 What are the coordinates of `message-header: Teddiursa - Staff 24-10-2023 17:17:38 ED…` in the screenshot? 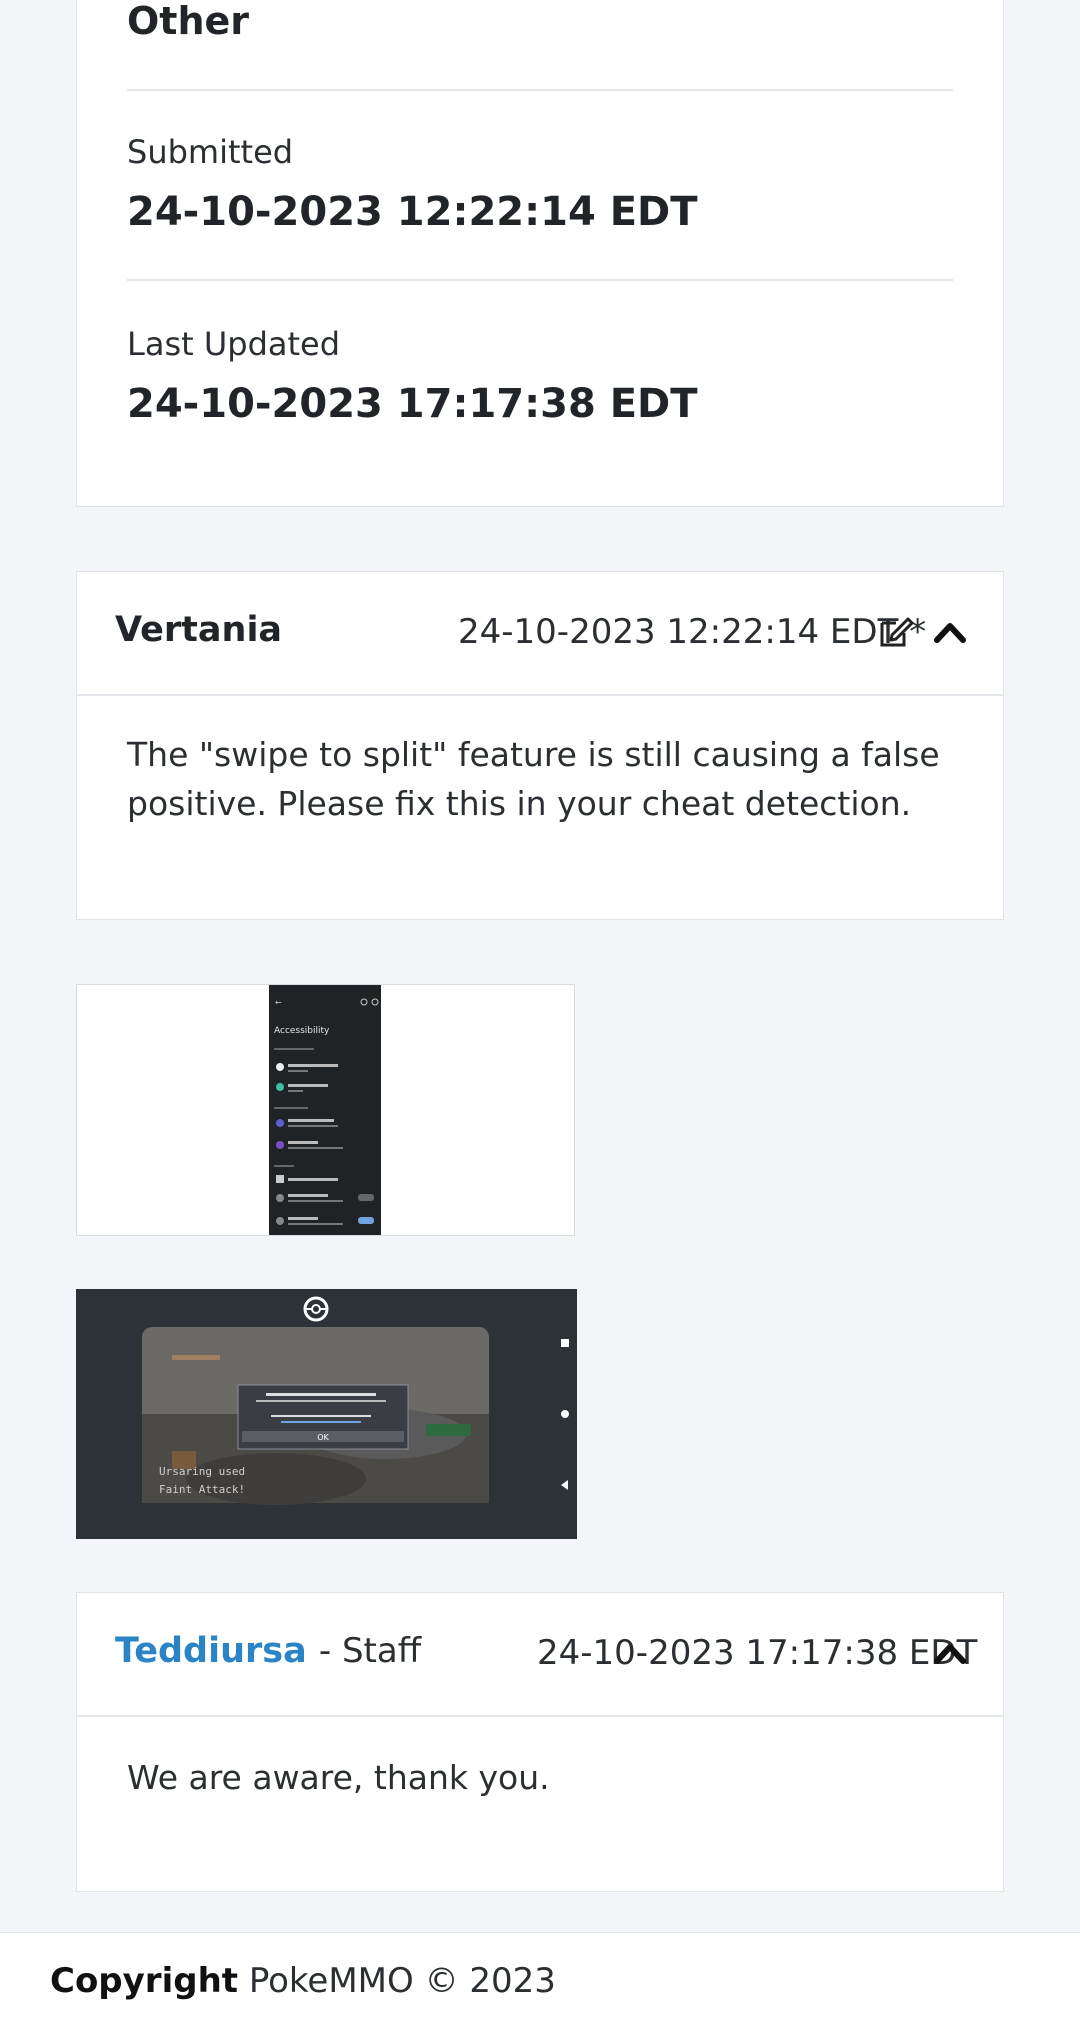 It's located at (540, 1655).